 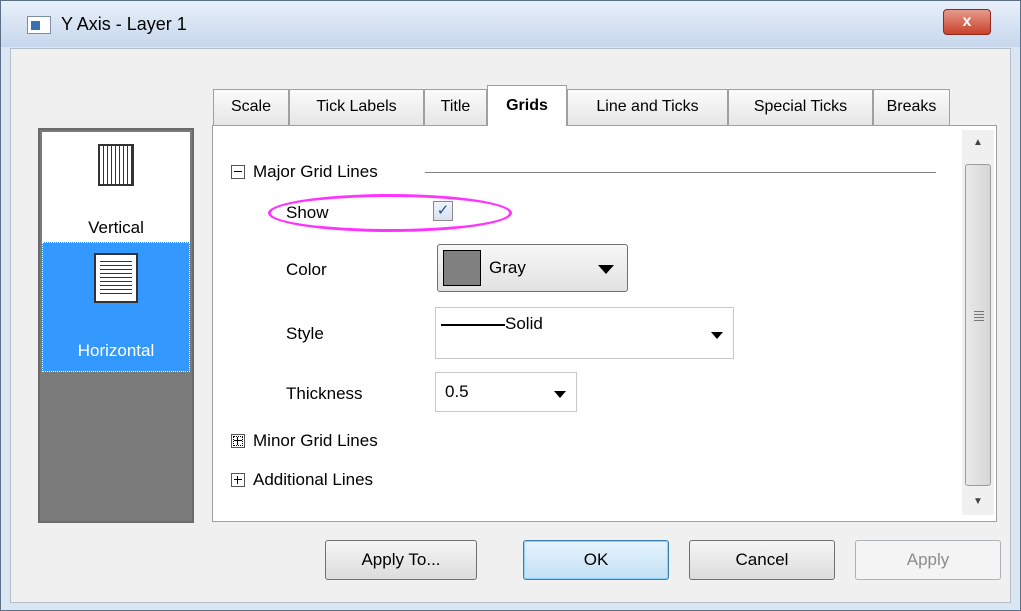 I want to click on color-dropdown: Gray, so click(x=532, y=268).